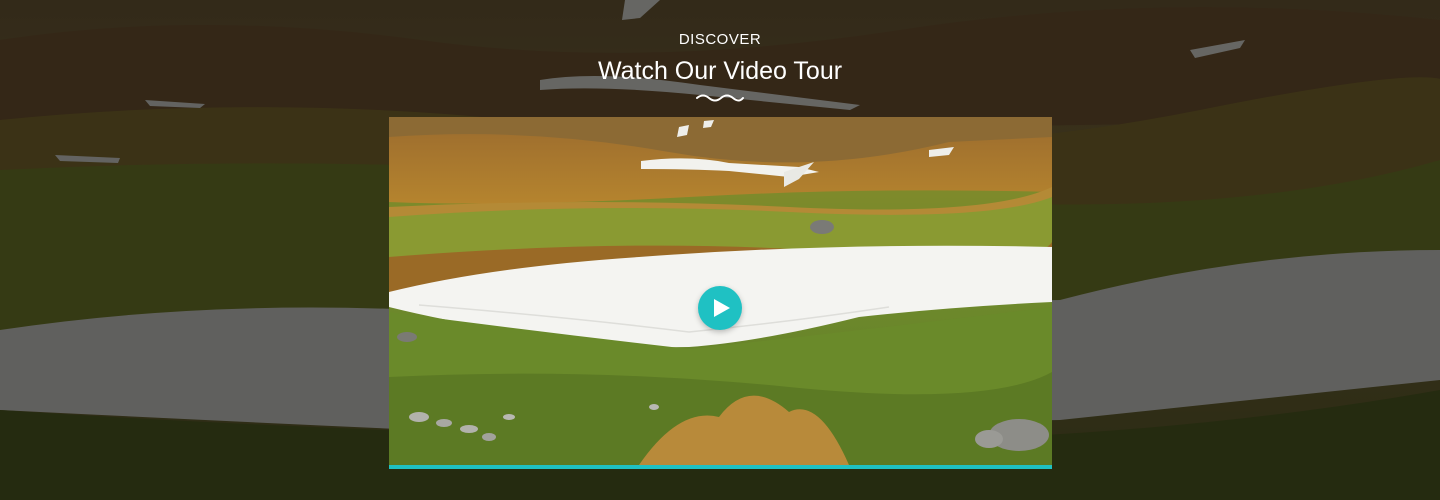 This screenshot has height=500, width=1440. Describe the element at coordinates (720, 467) in the screenshot. I see `video-progress-bar` at that location.